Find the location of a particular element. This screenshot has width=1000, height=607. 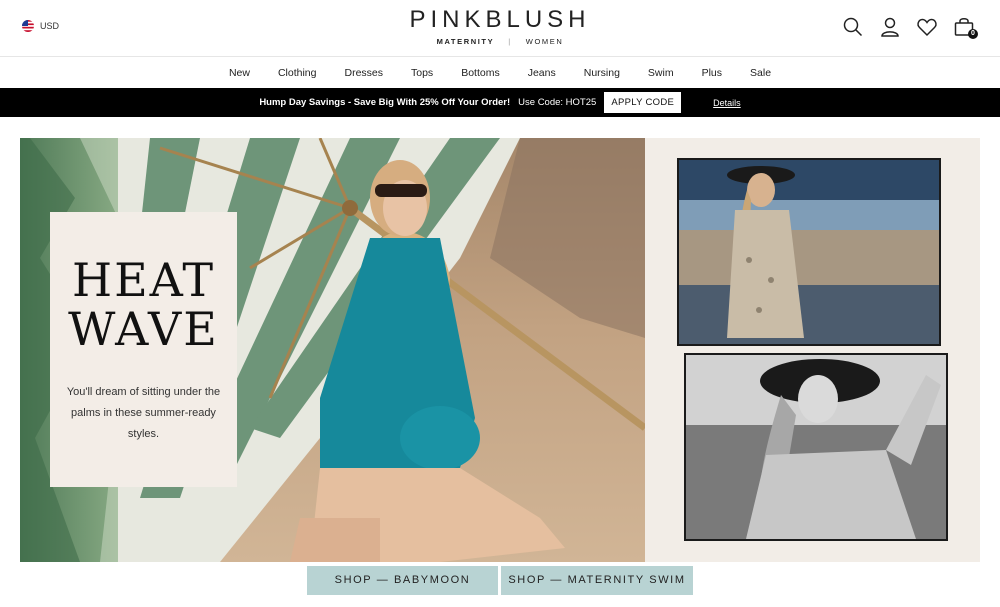

hero-headline-line2: WAVE is located at coordinates (143, 329).